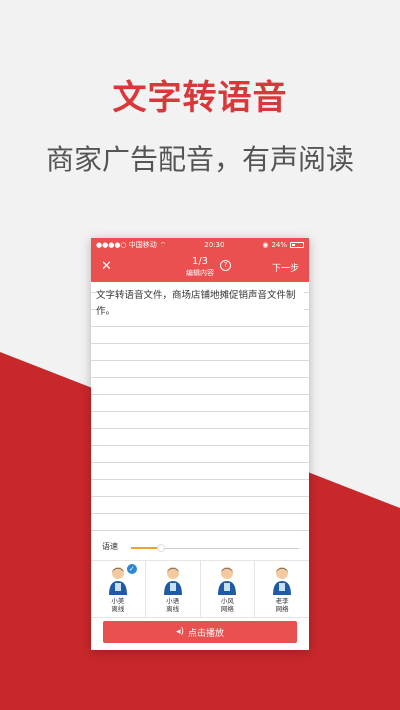 The height and width of the screenshot is (710, 400). I want to click on rotation-lock-icon: ◉, so click(265, 245).